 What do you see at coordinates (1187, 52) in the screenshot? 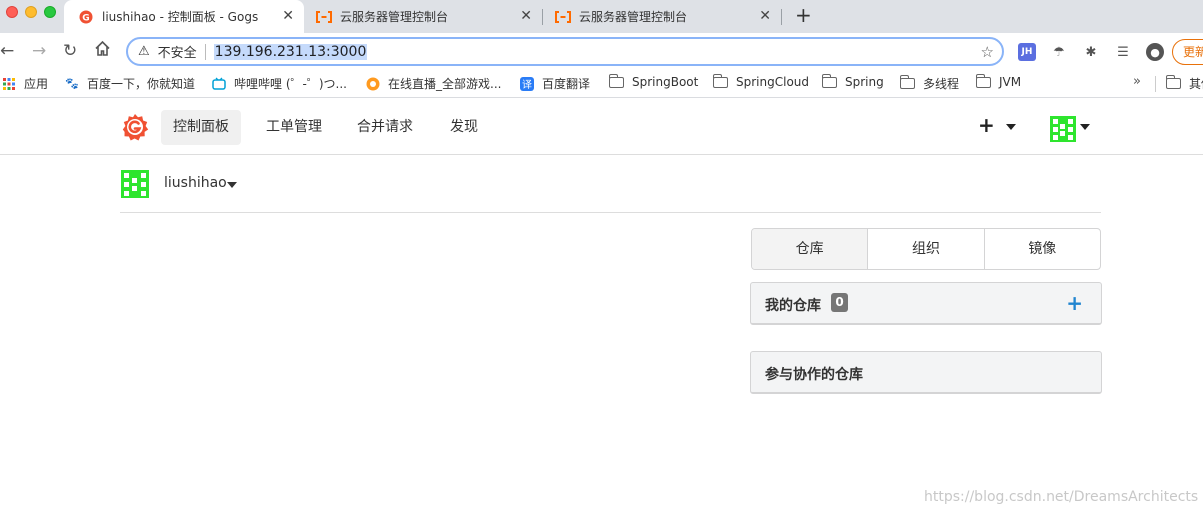
I see `update-button: 更新` at bounding box center [1187, 52].